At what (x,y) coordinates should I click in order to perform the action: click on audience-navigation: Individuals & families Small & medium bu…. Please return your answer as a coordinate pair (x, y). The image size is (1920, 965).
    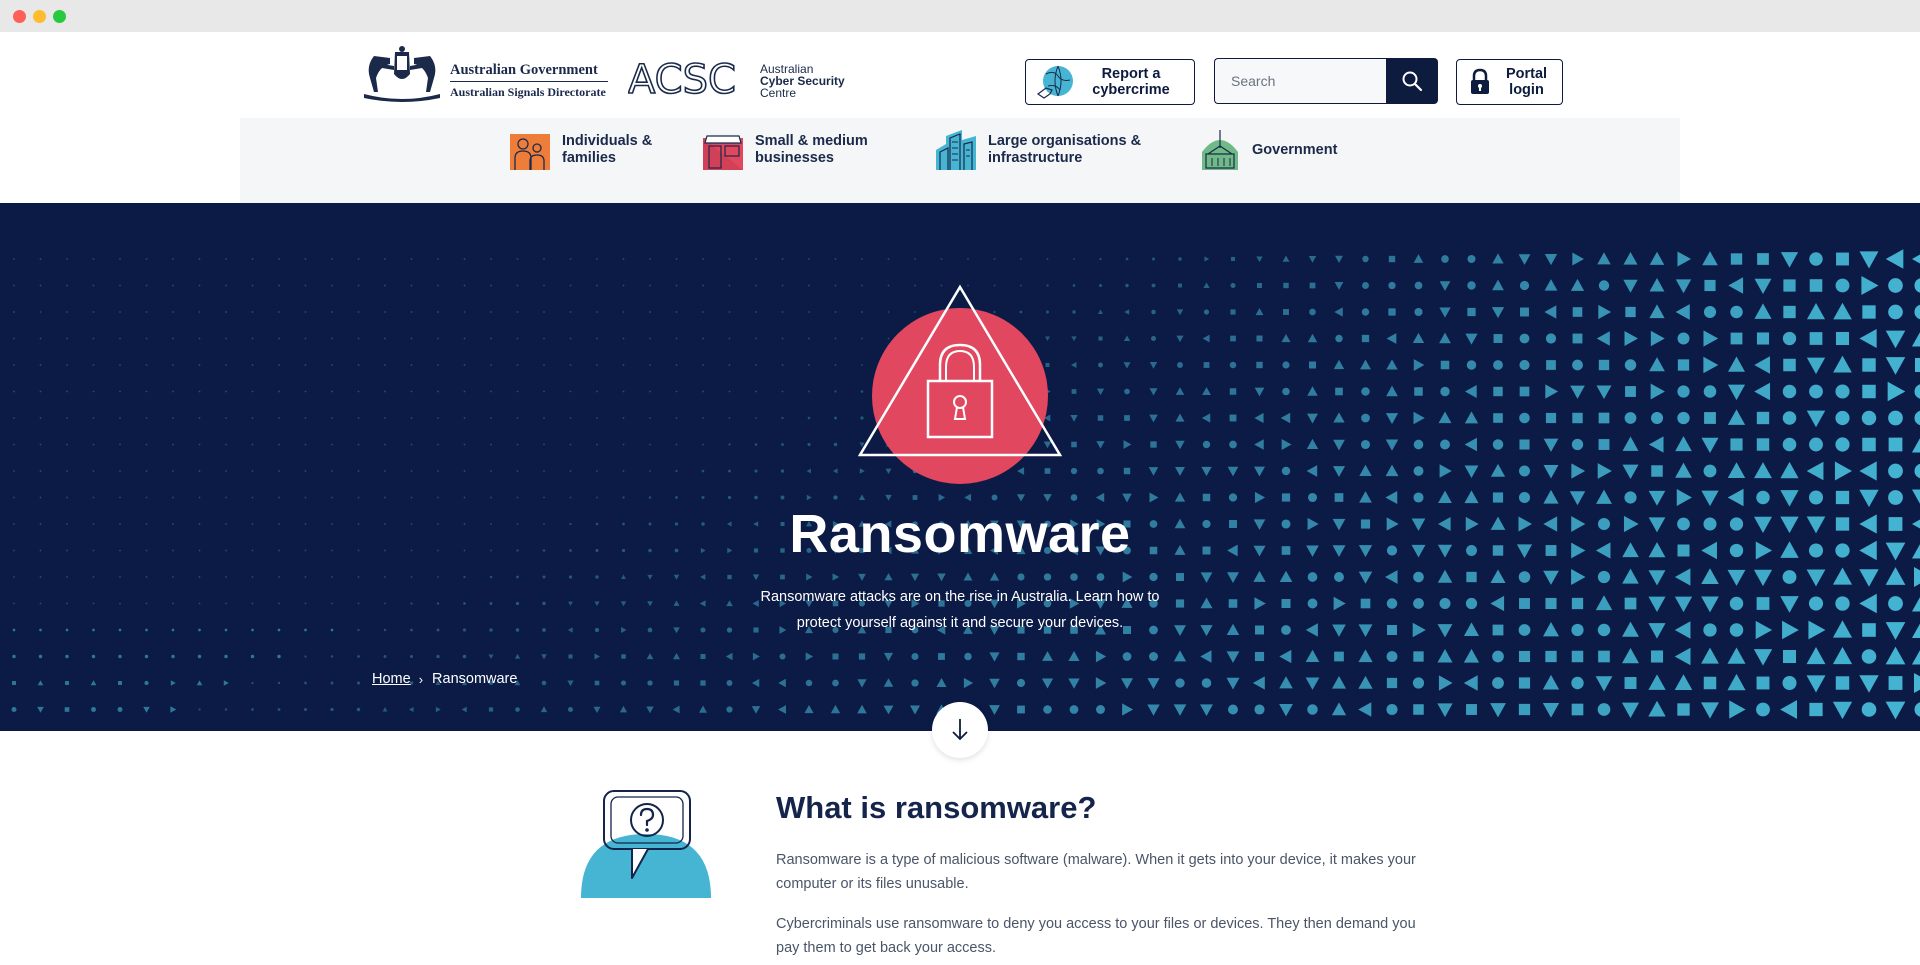
    Looking at the image, I should click on (960, 160).